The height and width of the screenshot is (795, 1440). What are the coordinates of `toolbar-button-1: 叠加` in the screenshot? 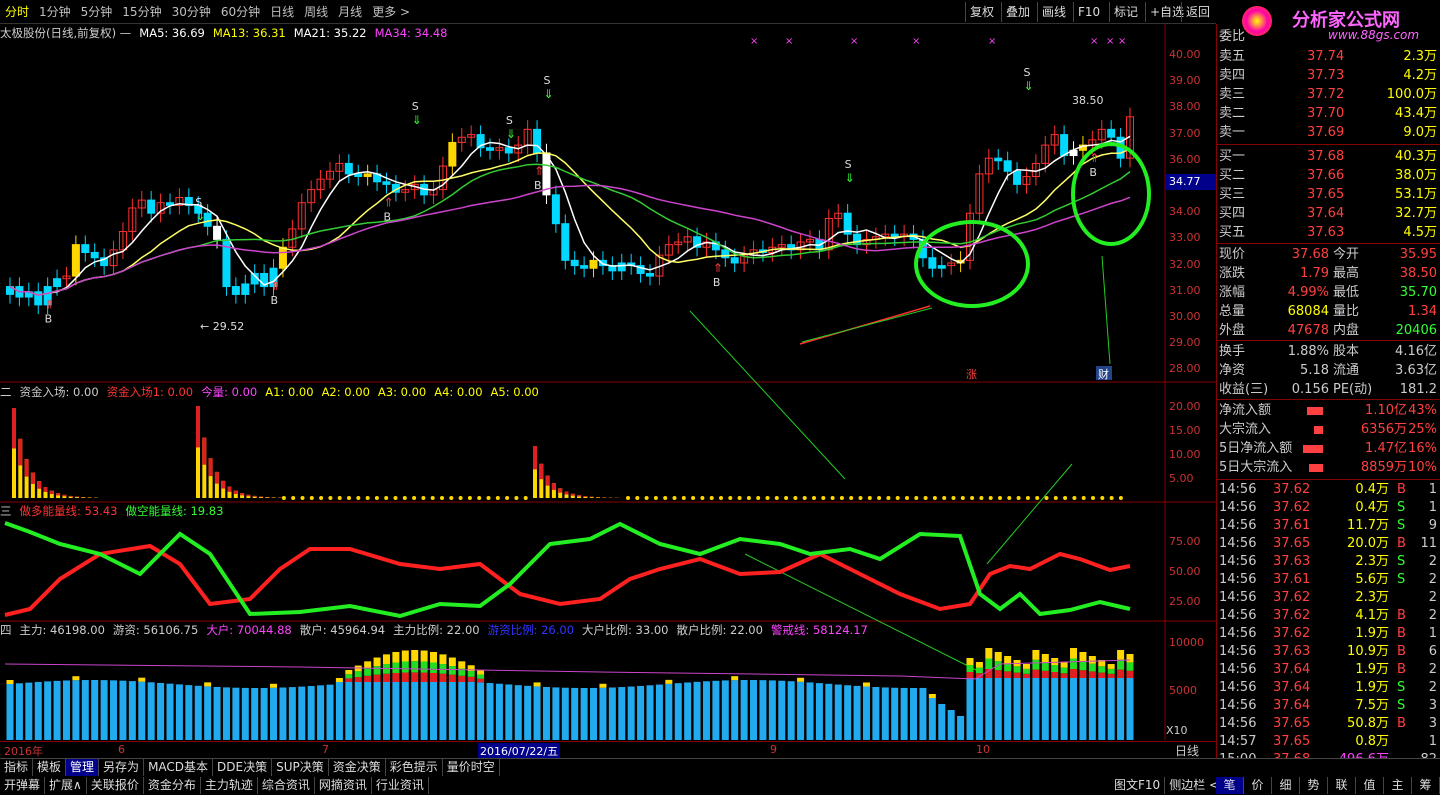 It's located at (1017, 12).